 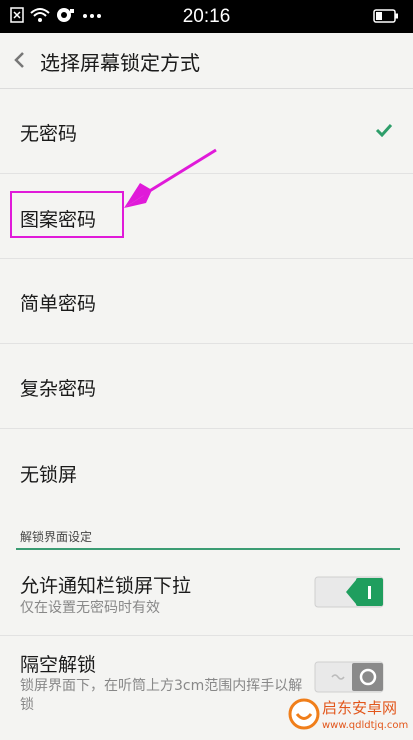 I want to click on option-no-lockscreen: 无锁屏, so click(x=206, y=471).